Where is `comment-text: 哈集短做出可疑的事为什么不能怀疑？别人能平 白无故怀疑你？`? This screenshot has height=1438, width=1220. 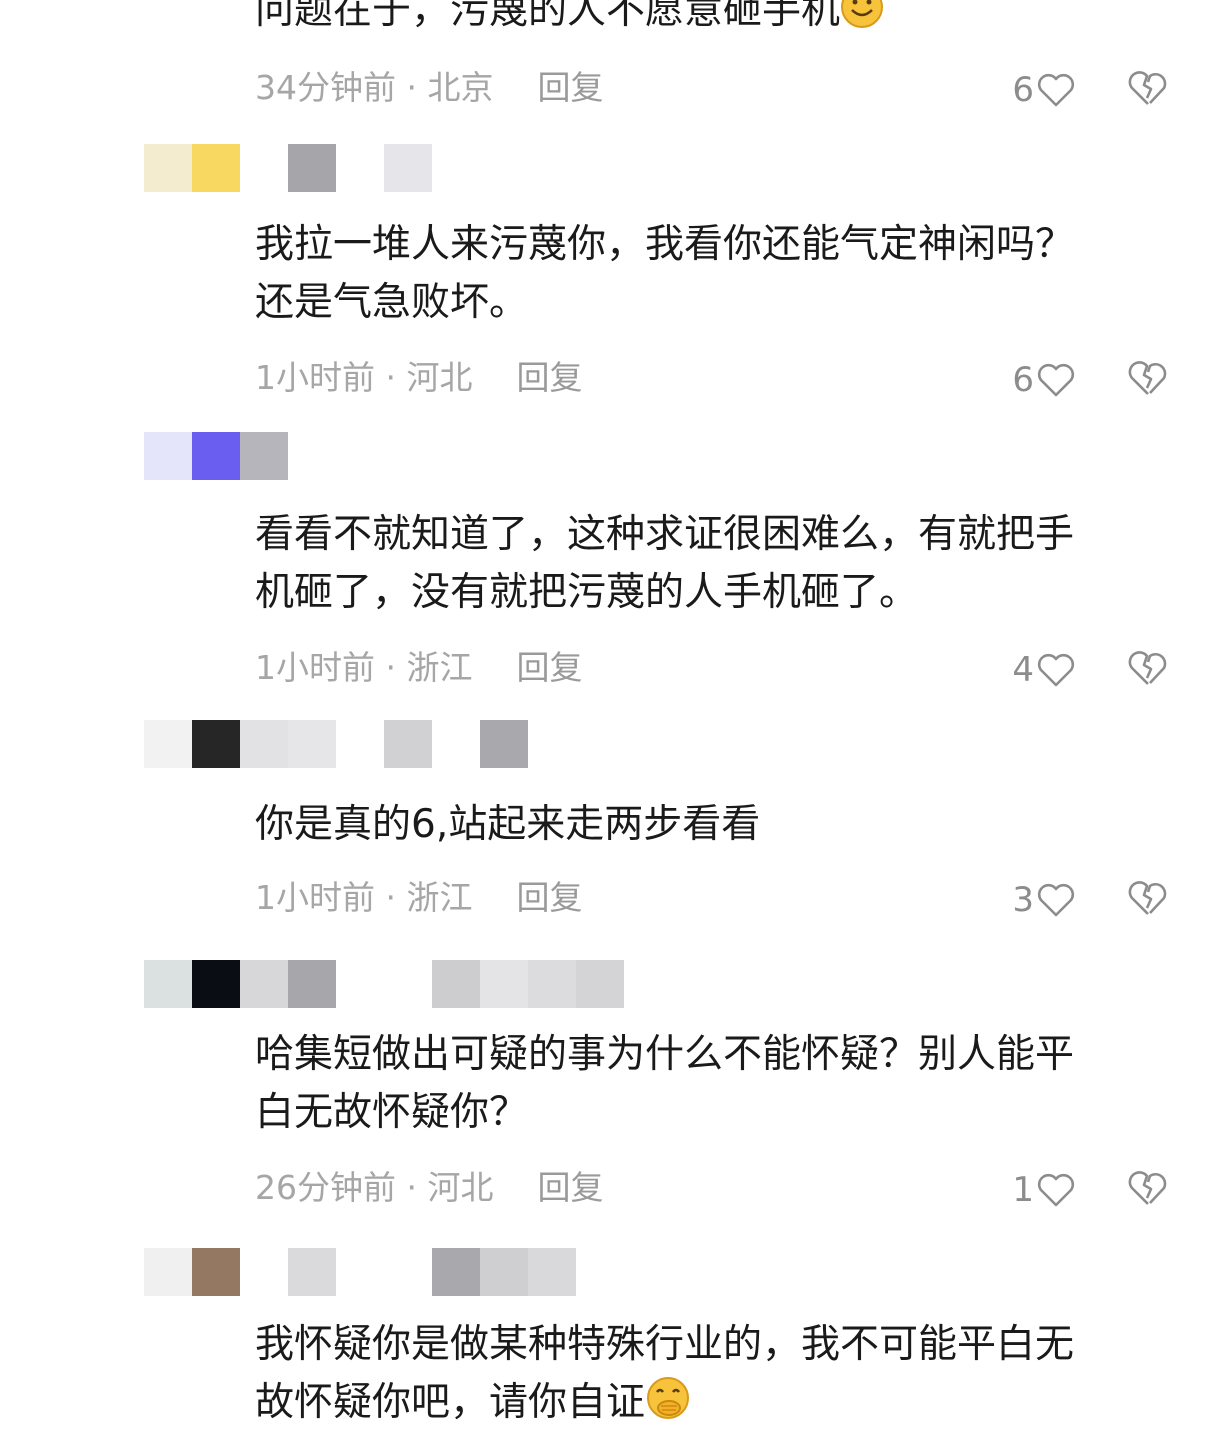 comment-text: 哈集短做出可疑的事为什么不能怀疑？别人能平 白无故怀疑你？ is located at coordinates (665, 1083).